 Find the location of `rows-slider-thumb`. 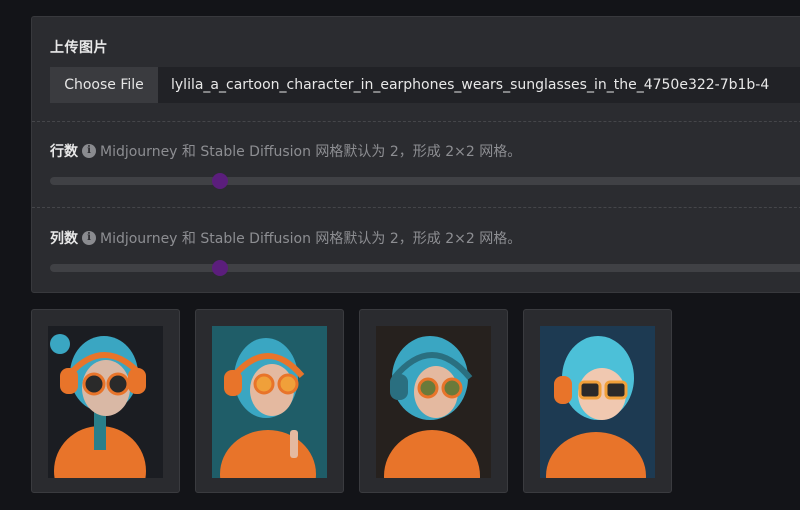

rows-slider-thumb is located at coordinates (220, 181).